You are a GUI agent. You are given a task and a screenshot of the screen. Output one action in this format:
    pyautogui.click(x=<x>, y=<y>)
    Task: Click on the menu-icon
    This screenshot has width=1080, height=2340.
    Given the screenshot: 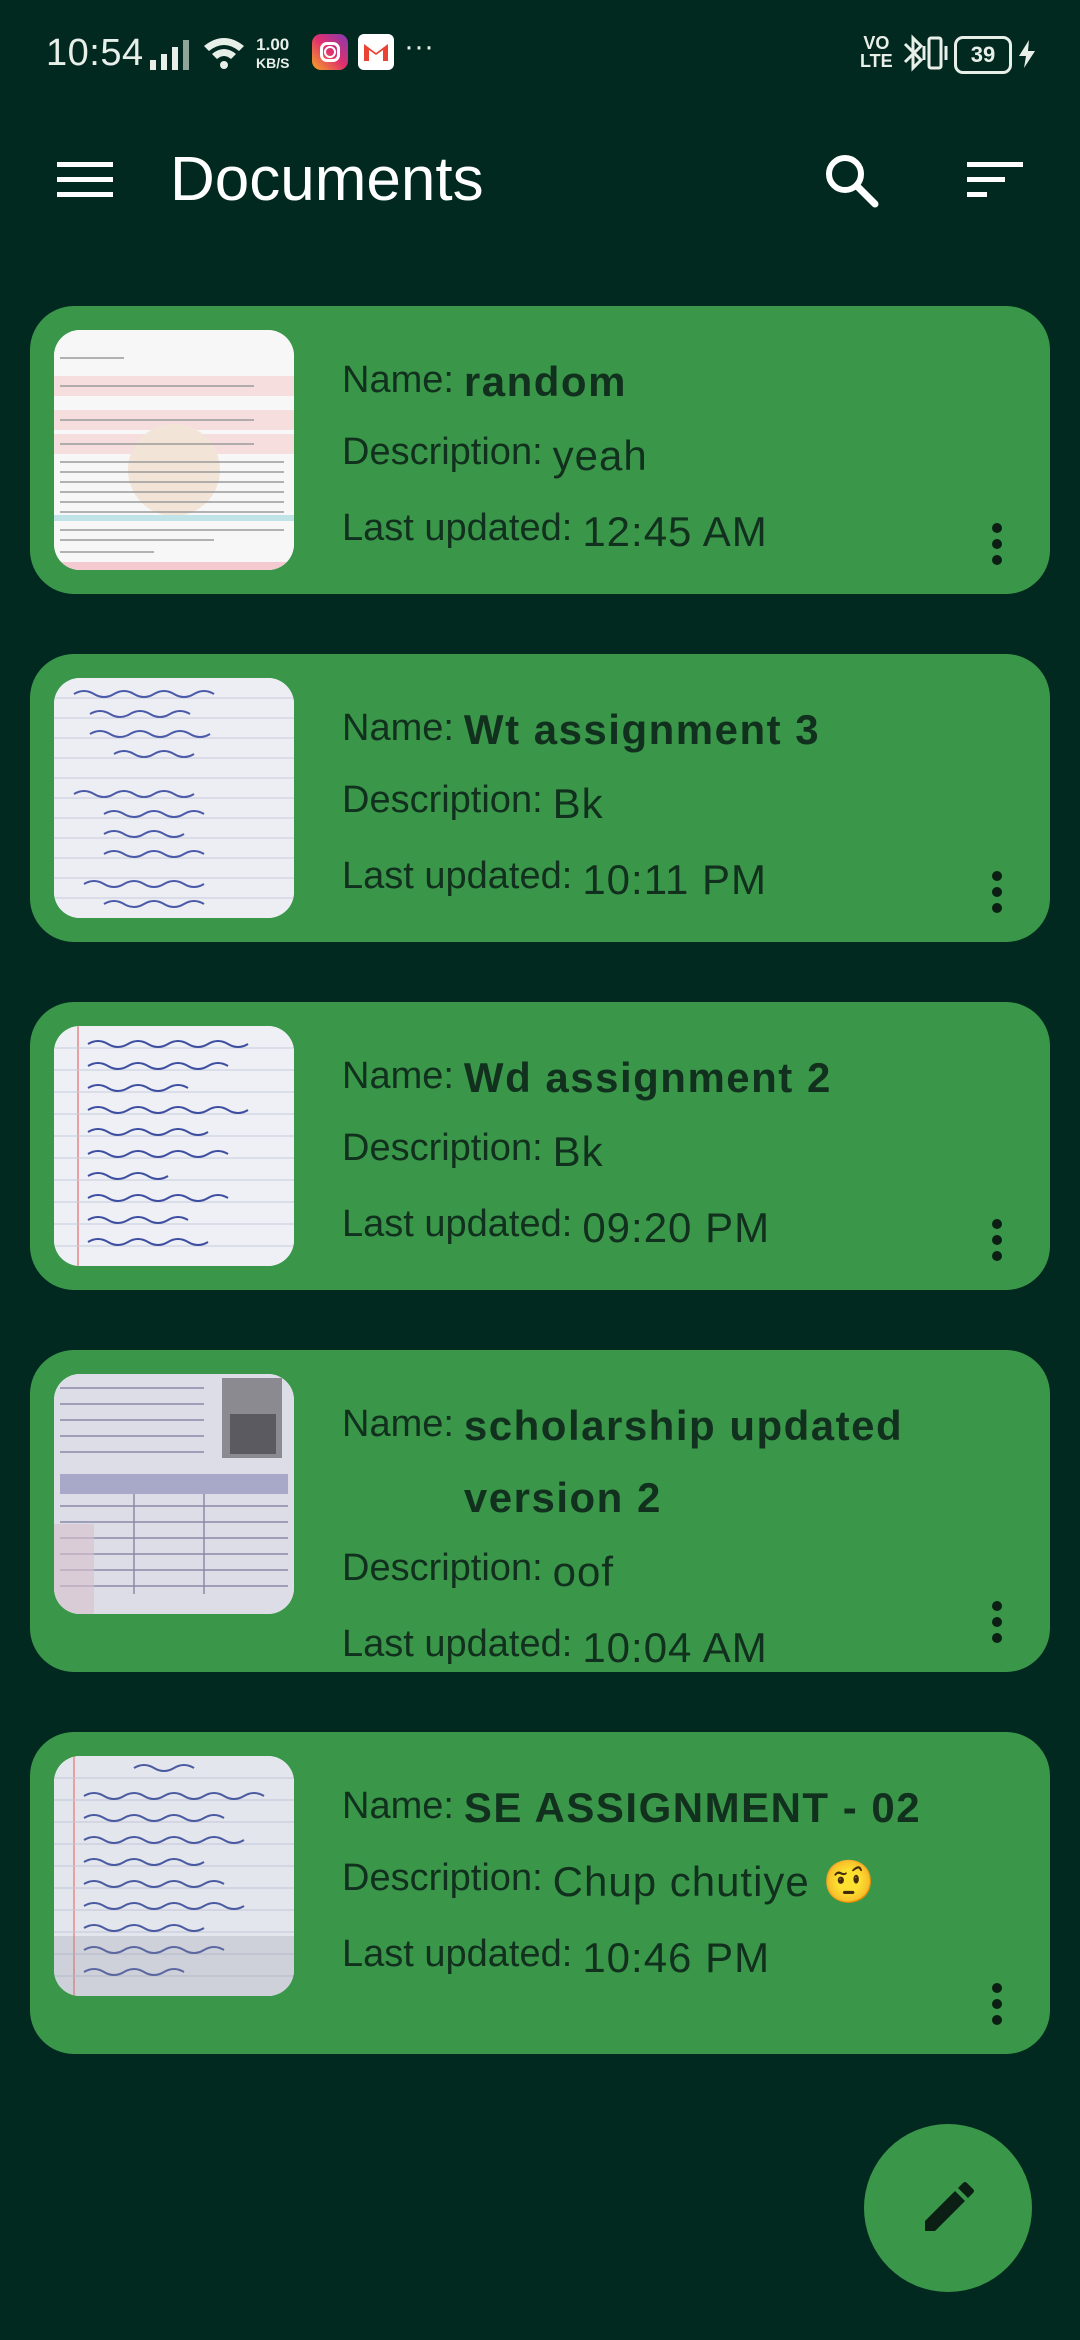 What is the action you would take?
    pyautogui.click(x=85, y=179)
    